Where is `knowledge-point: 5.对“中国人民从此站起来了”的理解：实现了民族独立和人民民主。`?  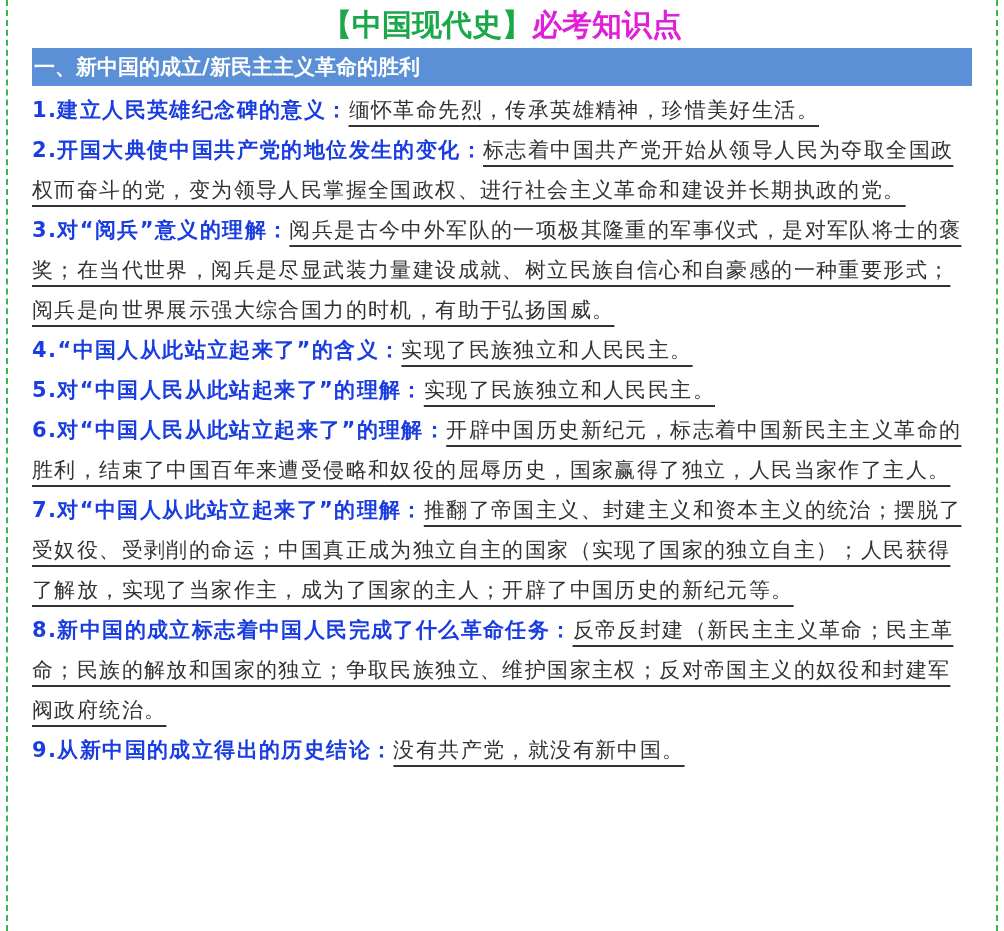
knowledge-point: 5.对“中国人民从此站起来了”的理解：实现了民族独立和人民民主。 is located at coordinates (374, 390).